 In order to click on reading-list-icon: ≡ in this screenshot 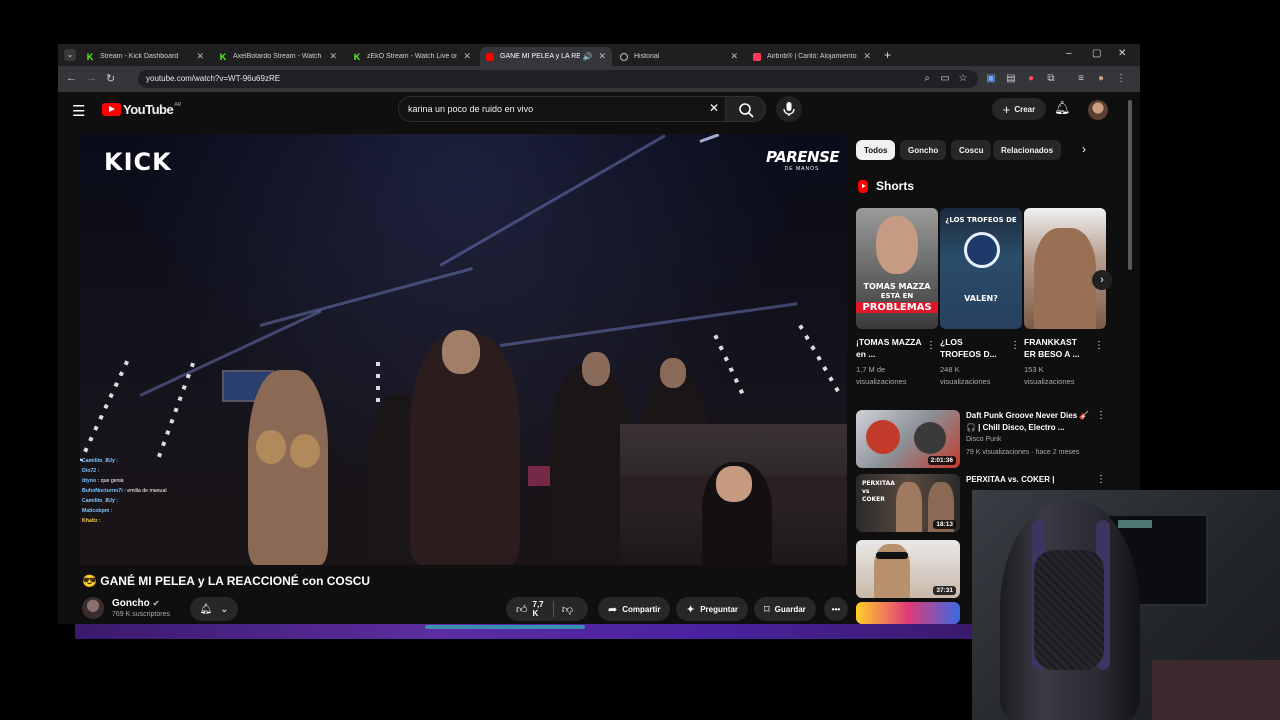, I will do `click(1081, 79)`.